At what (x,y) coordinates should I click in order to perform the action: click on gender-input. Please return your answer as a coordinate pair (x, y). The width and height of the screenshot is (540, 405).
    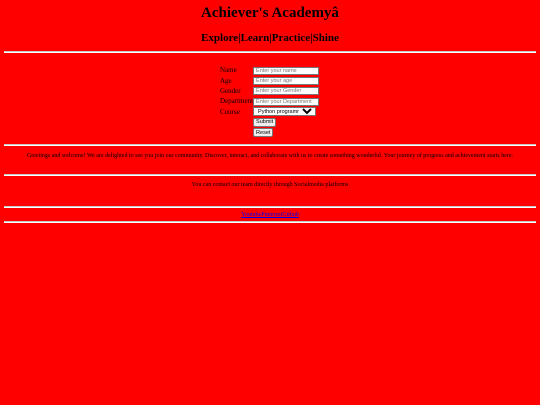
    Looking at the image, I should click on (286, 91).